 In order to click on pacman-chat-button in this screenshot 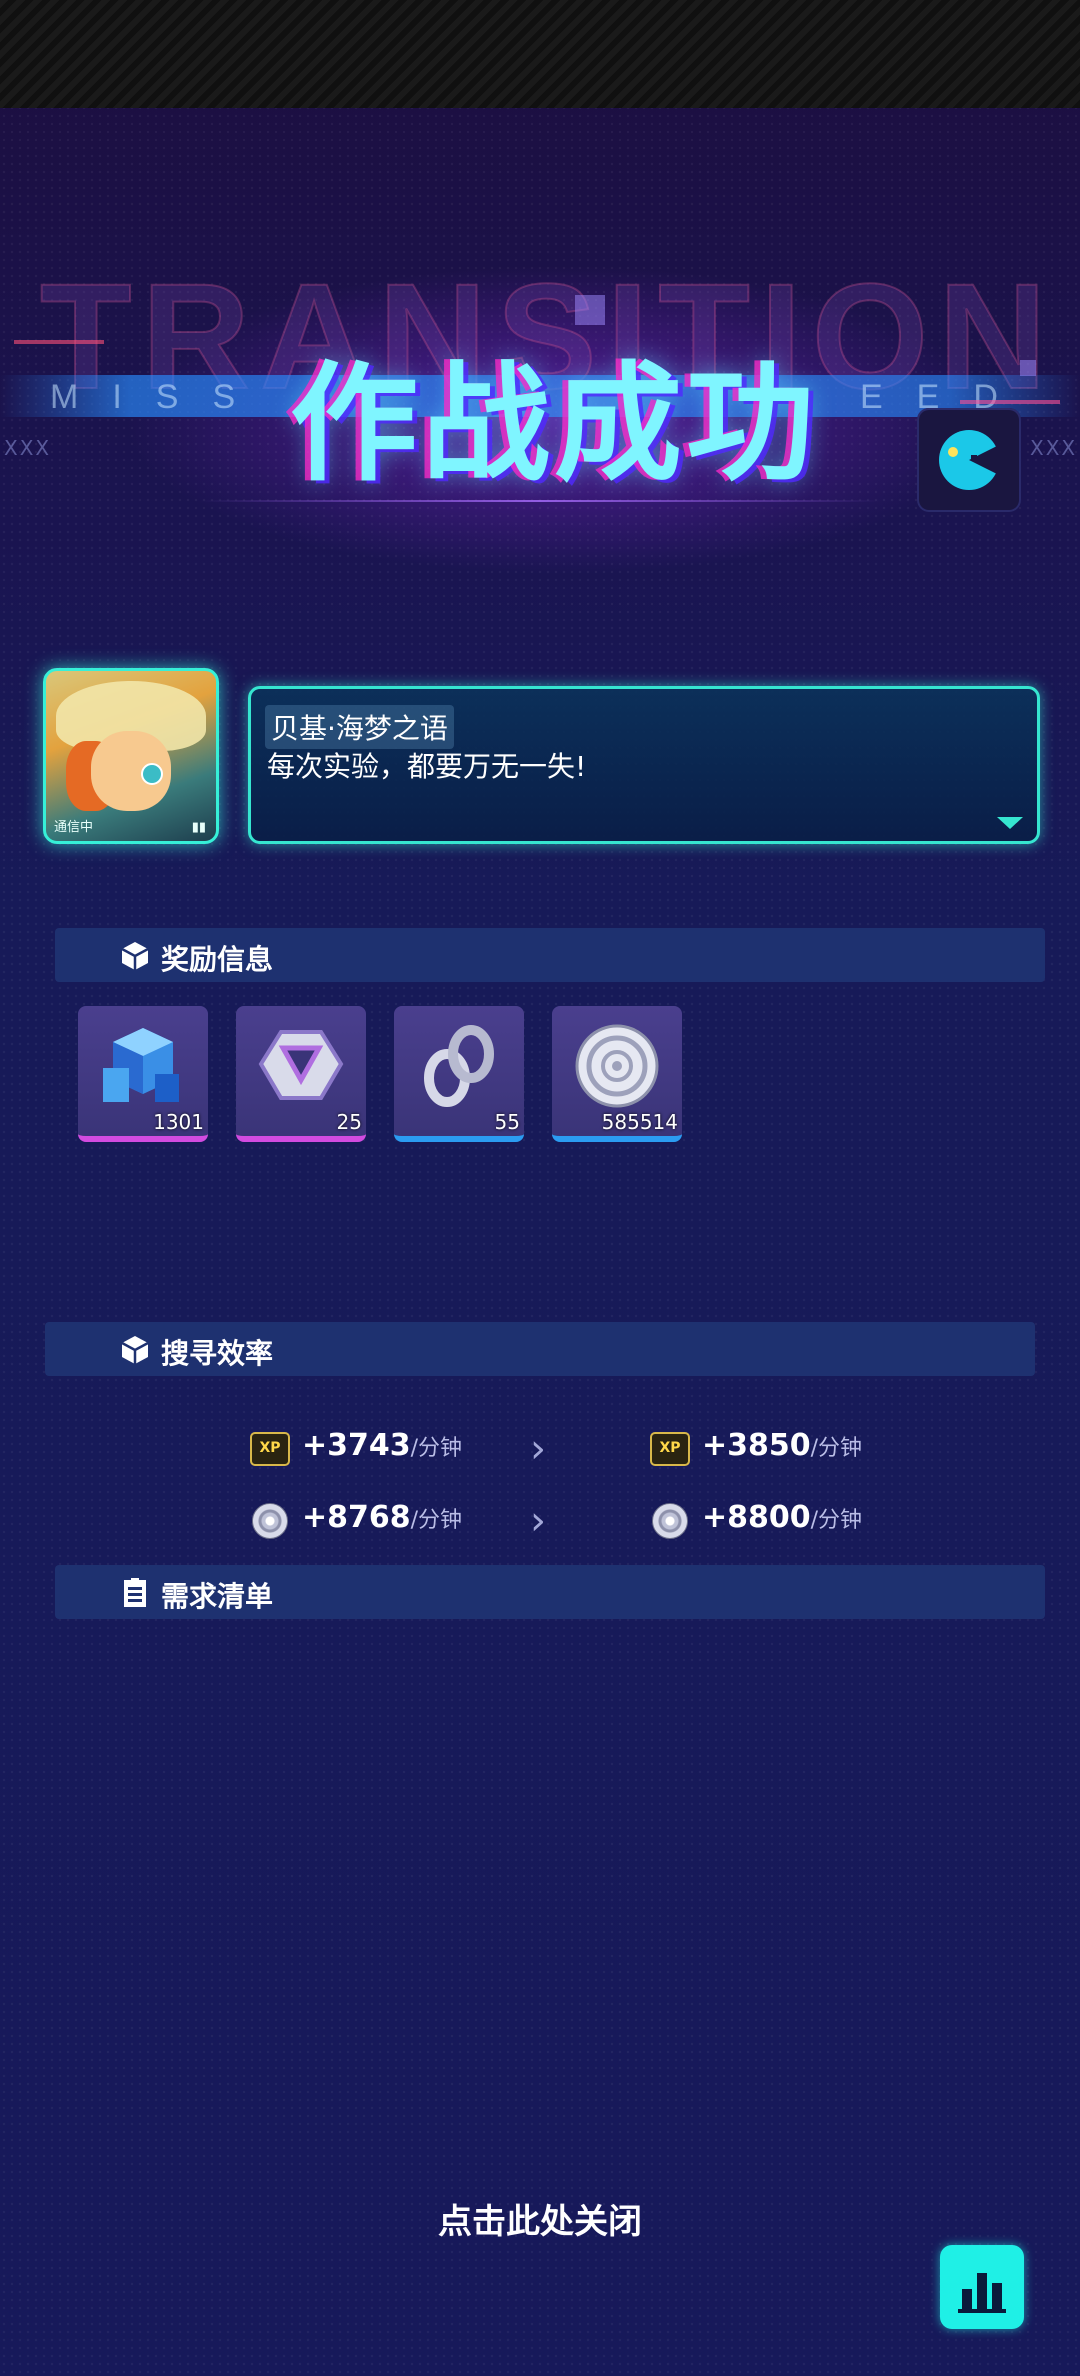, I will do `click(969, 460)`.